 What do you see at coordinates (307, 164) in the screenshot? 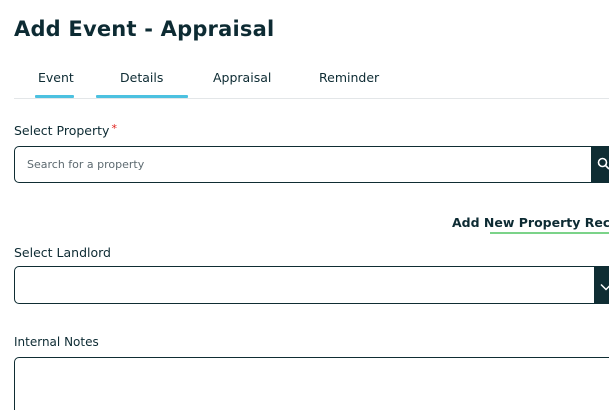
I see `property-search-input` at bounding box center [307, 164].